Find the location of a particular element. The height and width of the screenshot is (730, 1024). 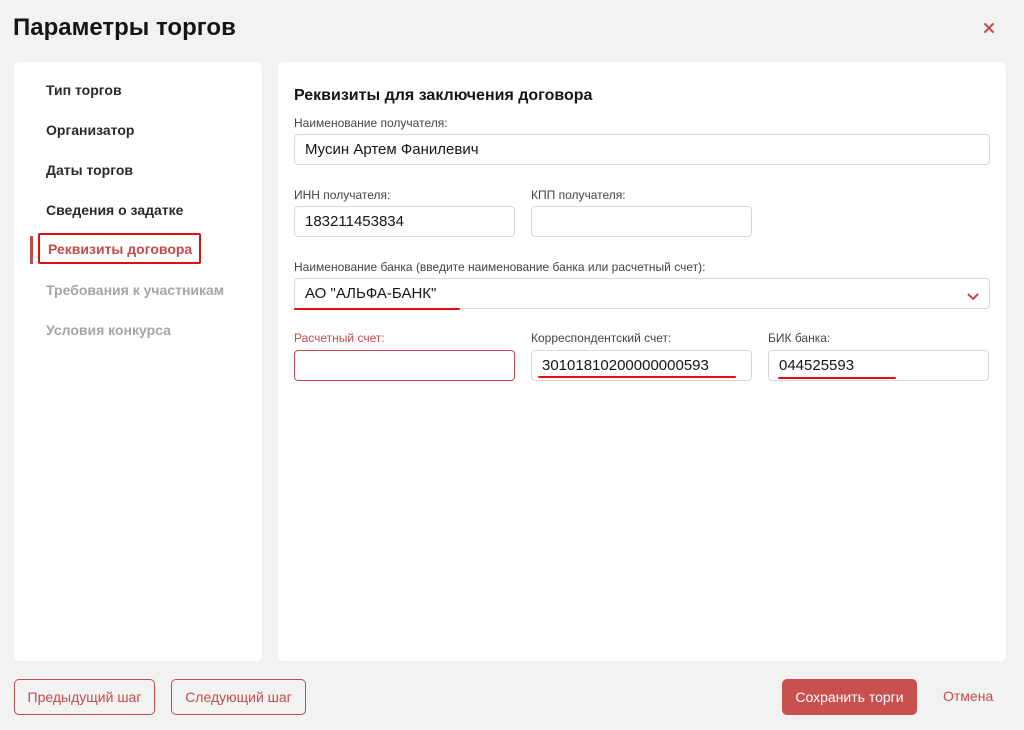

sidebar-item-organizer: Организатор is located at coordinates (90, 130).